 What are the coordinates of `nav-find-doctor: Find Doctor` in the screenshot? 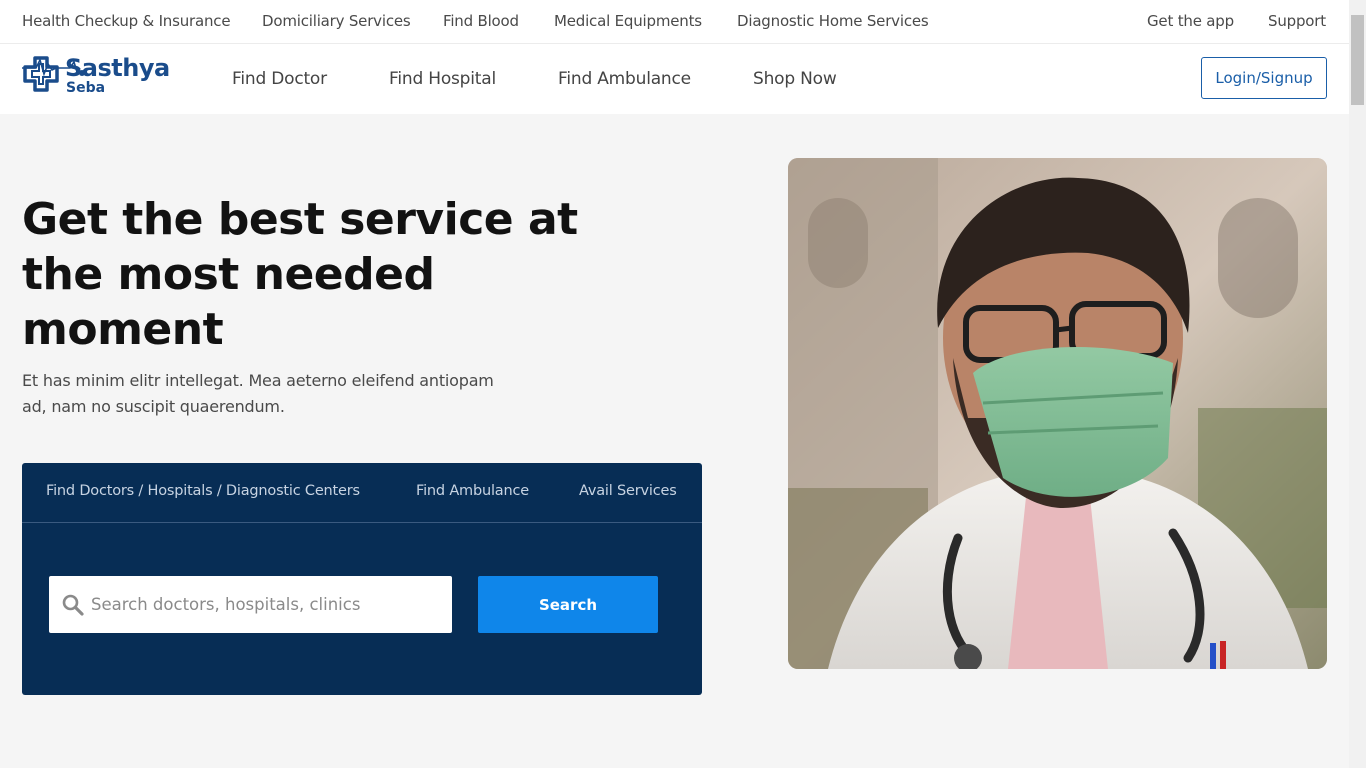 It's located at (279, 79).